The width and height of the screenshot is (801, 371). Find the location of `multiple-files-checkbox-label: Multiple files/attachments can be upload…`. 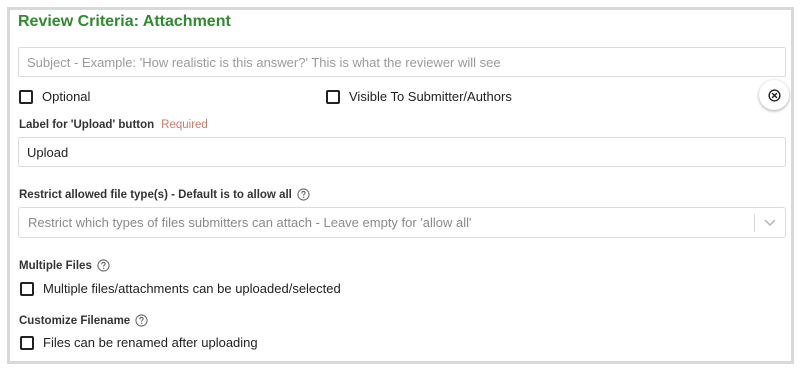

multiple-files-checkbox-label: Multiple files/attachments can be upload… is located at coordinates (192, 288).